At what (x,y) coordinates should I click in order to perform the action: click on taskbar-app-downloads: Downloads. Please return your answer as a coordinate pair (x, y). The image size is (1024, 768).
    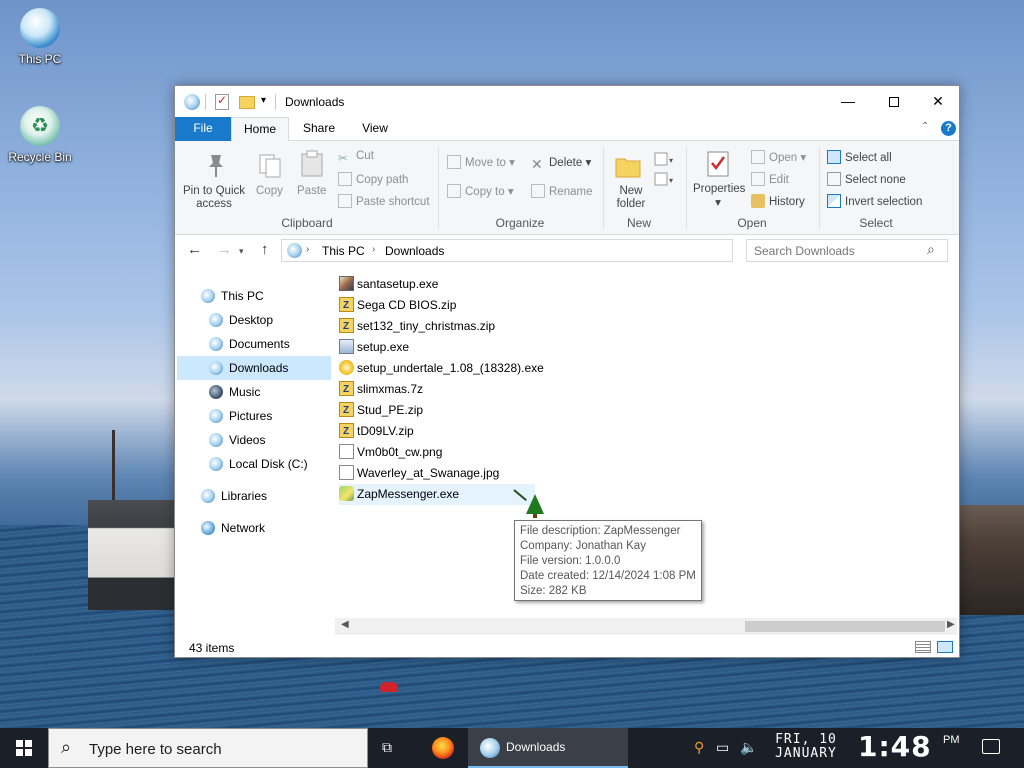
    Looking at the image, I should click on (548, 748).